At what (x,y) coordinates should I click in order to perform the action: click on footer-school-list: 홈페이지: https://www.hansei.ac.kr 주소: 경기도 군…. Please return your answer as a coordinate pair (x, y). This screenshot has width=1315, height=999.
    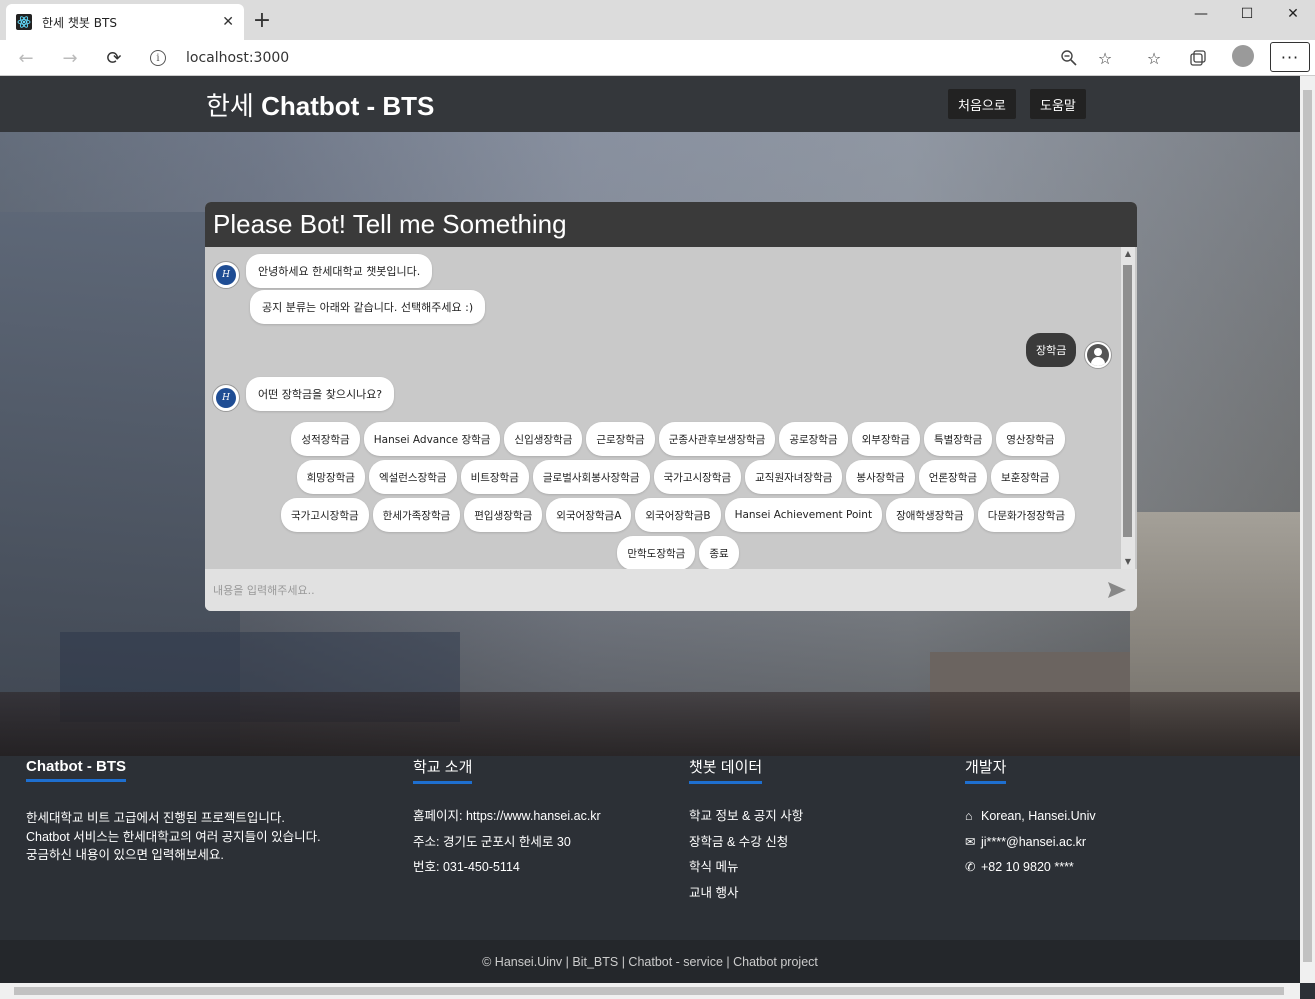
    Looking at the image, I should click on (507, 842).